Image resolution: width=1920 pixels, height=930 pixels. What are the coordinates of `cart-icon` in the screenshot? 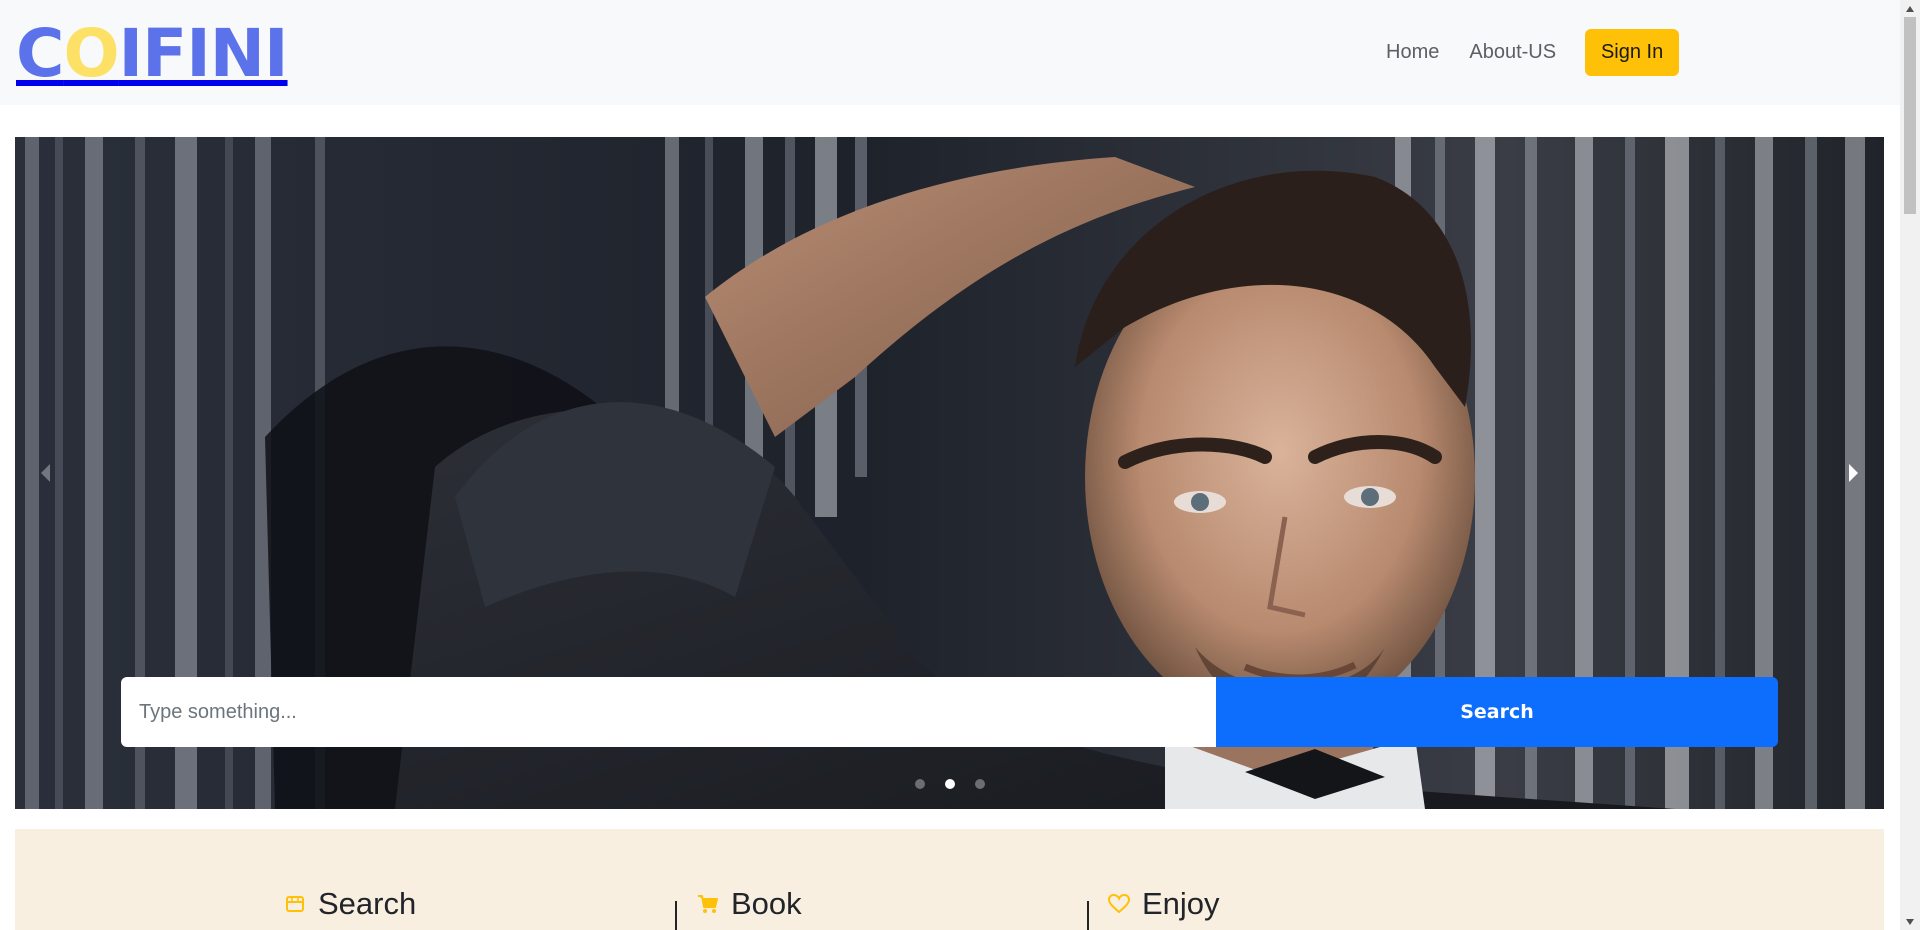 It's located at (708, 904).